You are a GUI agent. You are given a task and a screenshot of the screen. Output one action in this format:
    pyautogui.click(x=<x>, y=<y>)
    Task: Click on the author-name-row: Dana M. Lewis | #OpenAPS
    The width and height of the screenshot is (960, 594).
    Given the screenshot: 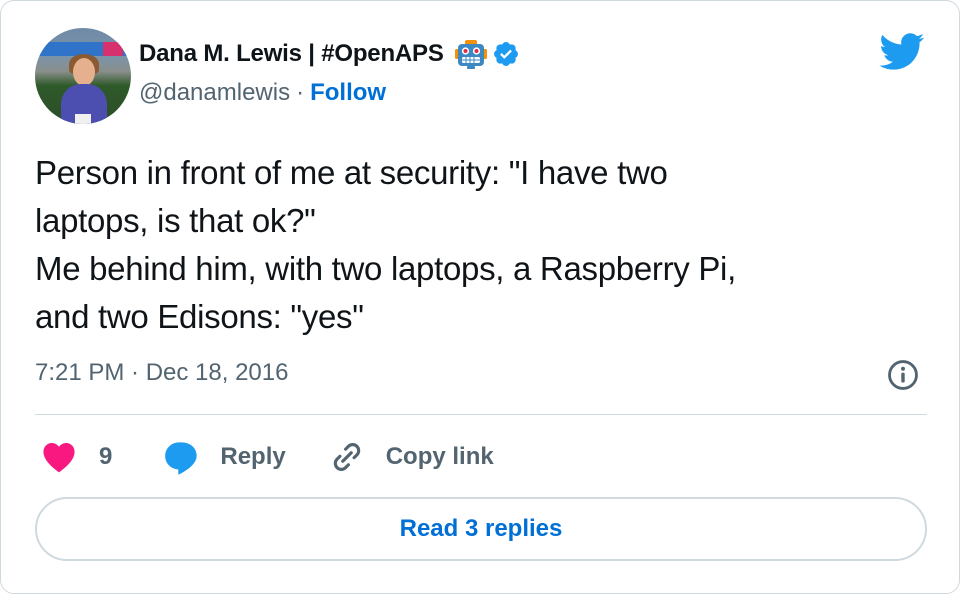 What is the action you would take?
    pyautogui.click(x=329, y=54)
    